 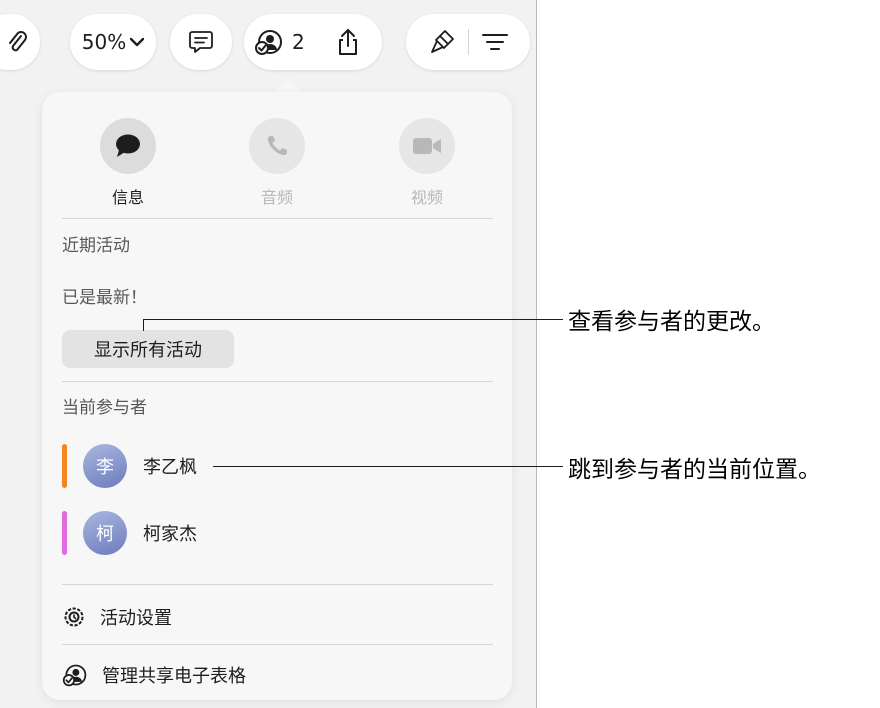 What do you see at coordinates (137, 42) in the screenshot?
I see `chevron-down-icon` at bounding box center [137, 42].